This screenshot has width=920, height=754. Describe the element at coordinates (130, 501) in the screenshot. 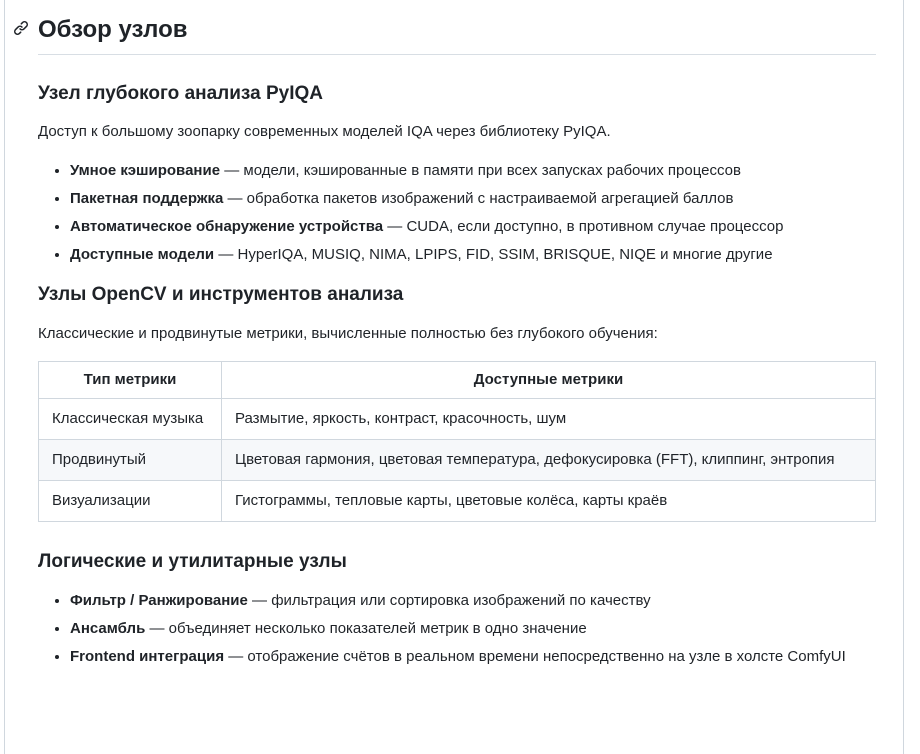

I see `table-cell: Визуализации` at that location.